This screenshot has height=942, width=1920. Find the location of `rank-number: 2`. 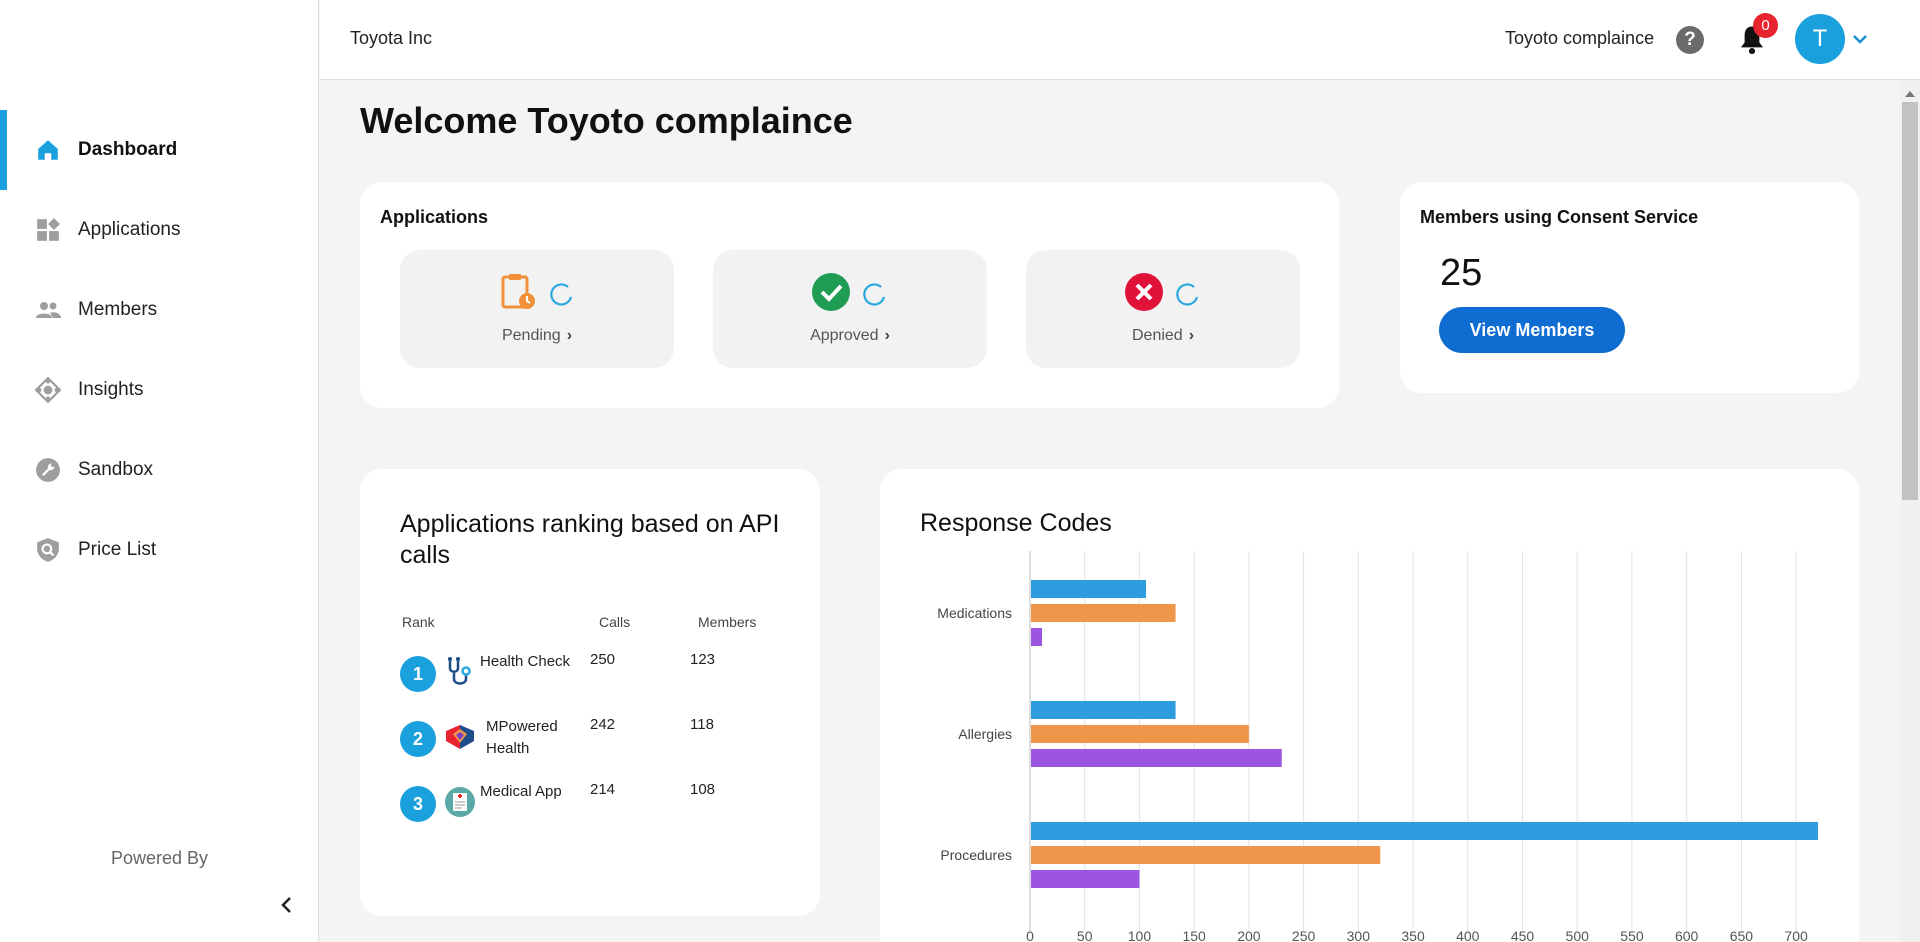

rank-number: 2 is located at coordinates (418, 739).